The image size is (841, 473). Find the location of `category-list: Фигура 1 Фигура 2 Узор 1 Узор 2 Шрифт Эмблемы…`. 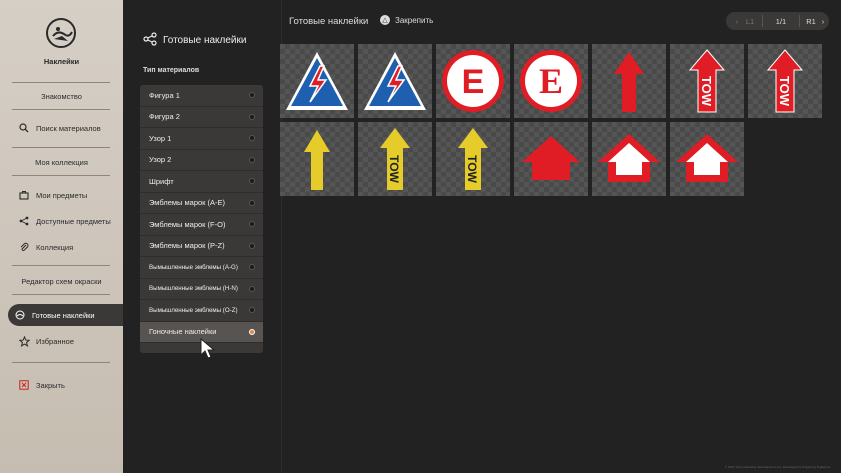

category-list: Фигура 1 Фигура 2 Узор 1 Узор 2 Шрифт Эмблемы… is located at coordinates (201, 219).